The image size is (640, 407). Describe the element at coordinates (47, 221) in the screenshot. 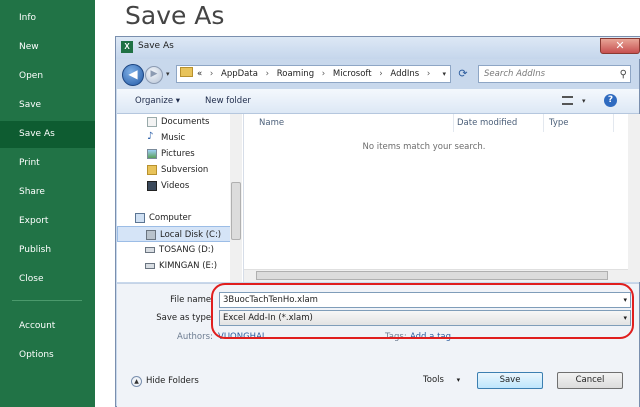

I see `nav-export: Export` at that location.